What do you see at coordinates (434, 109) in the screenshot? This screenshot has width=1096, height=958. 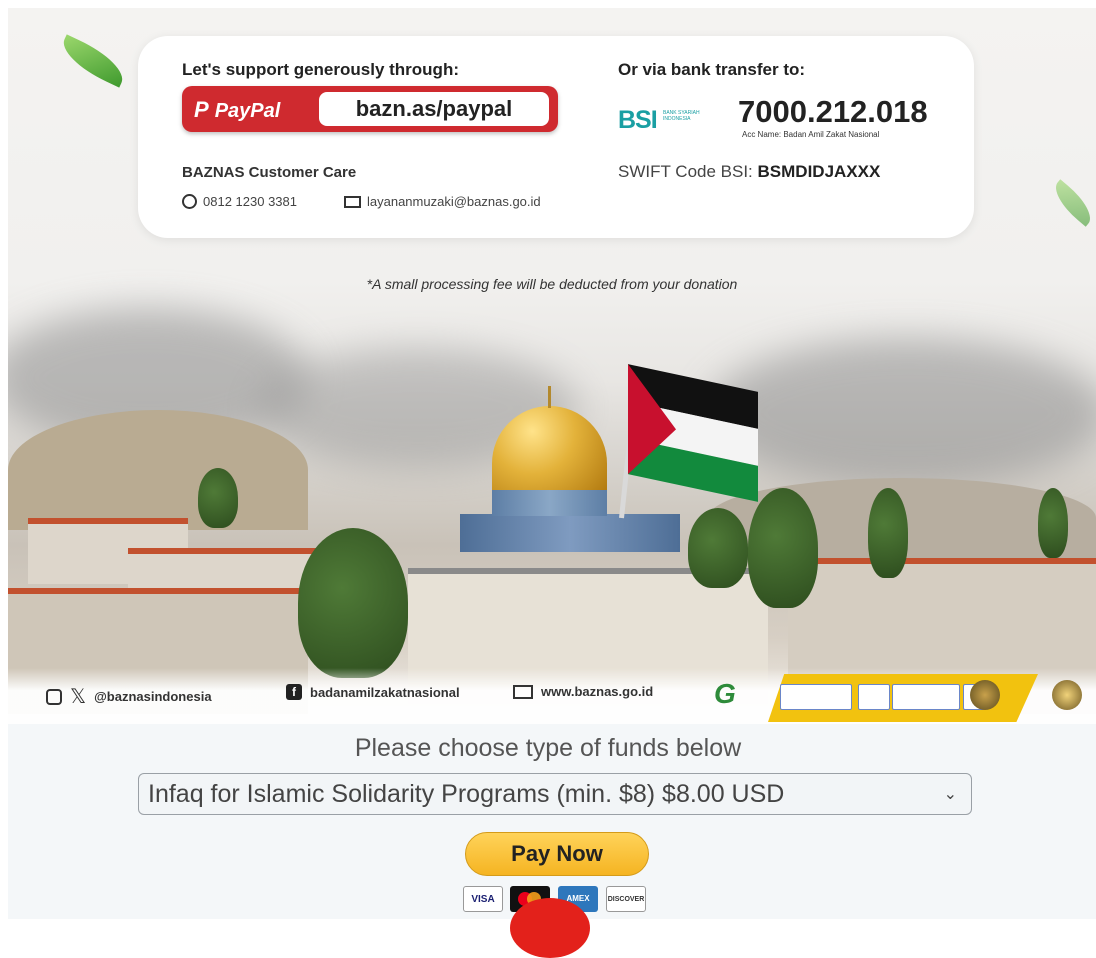 I see `paypal-url: bazn.as/paypal` at bounding box center [434, 109].